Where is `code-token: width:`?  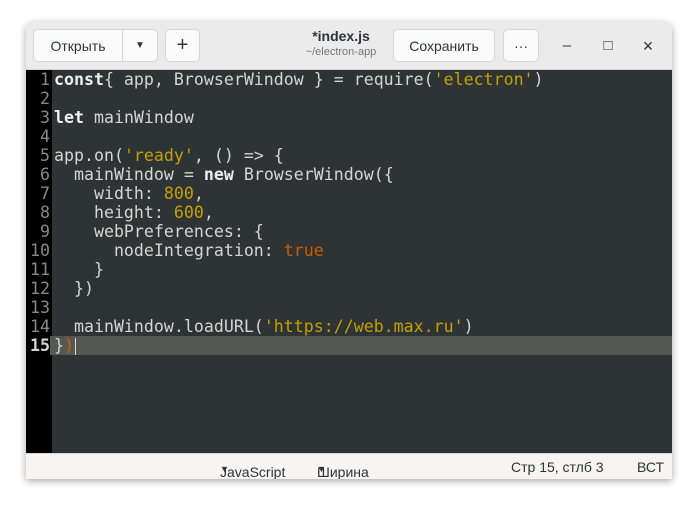
code-token: width: is located at coordinates (109, 193).